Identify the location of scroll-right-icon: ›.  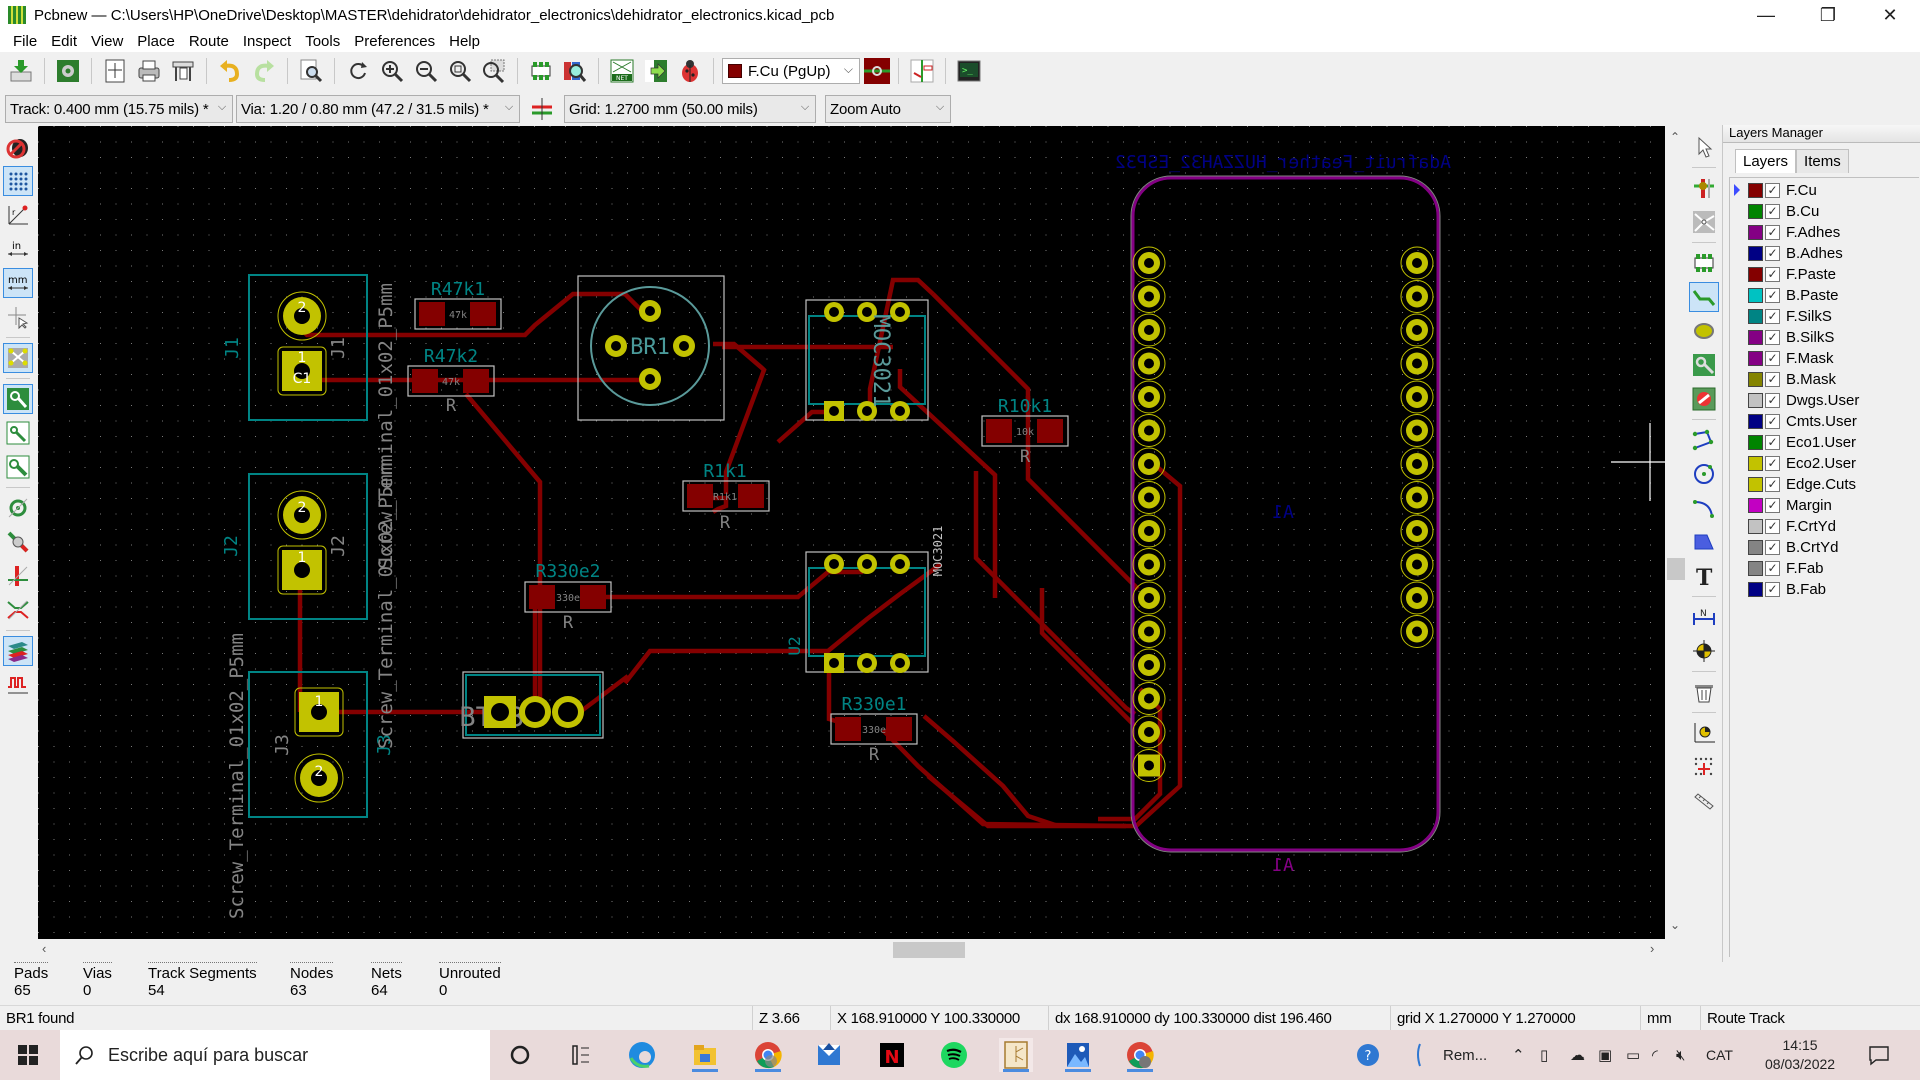
(1652, 948).